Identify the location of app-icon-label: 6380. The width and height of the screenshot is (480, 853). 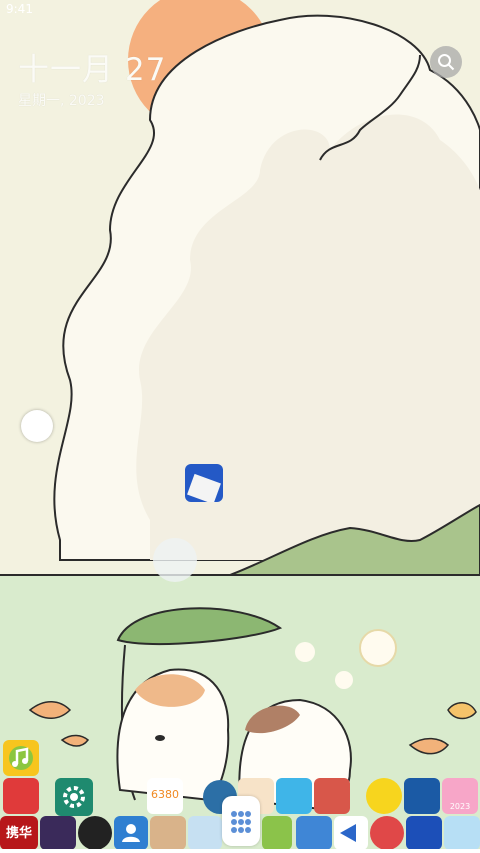
(165, 794).